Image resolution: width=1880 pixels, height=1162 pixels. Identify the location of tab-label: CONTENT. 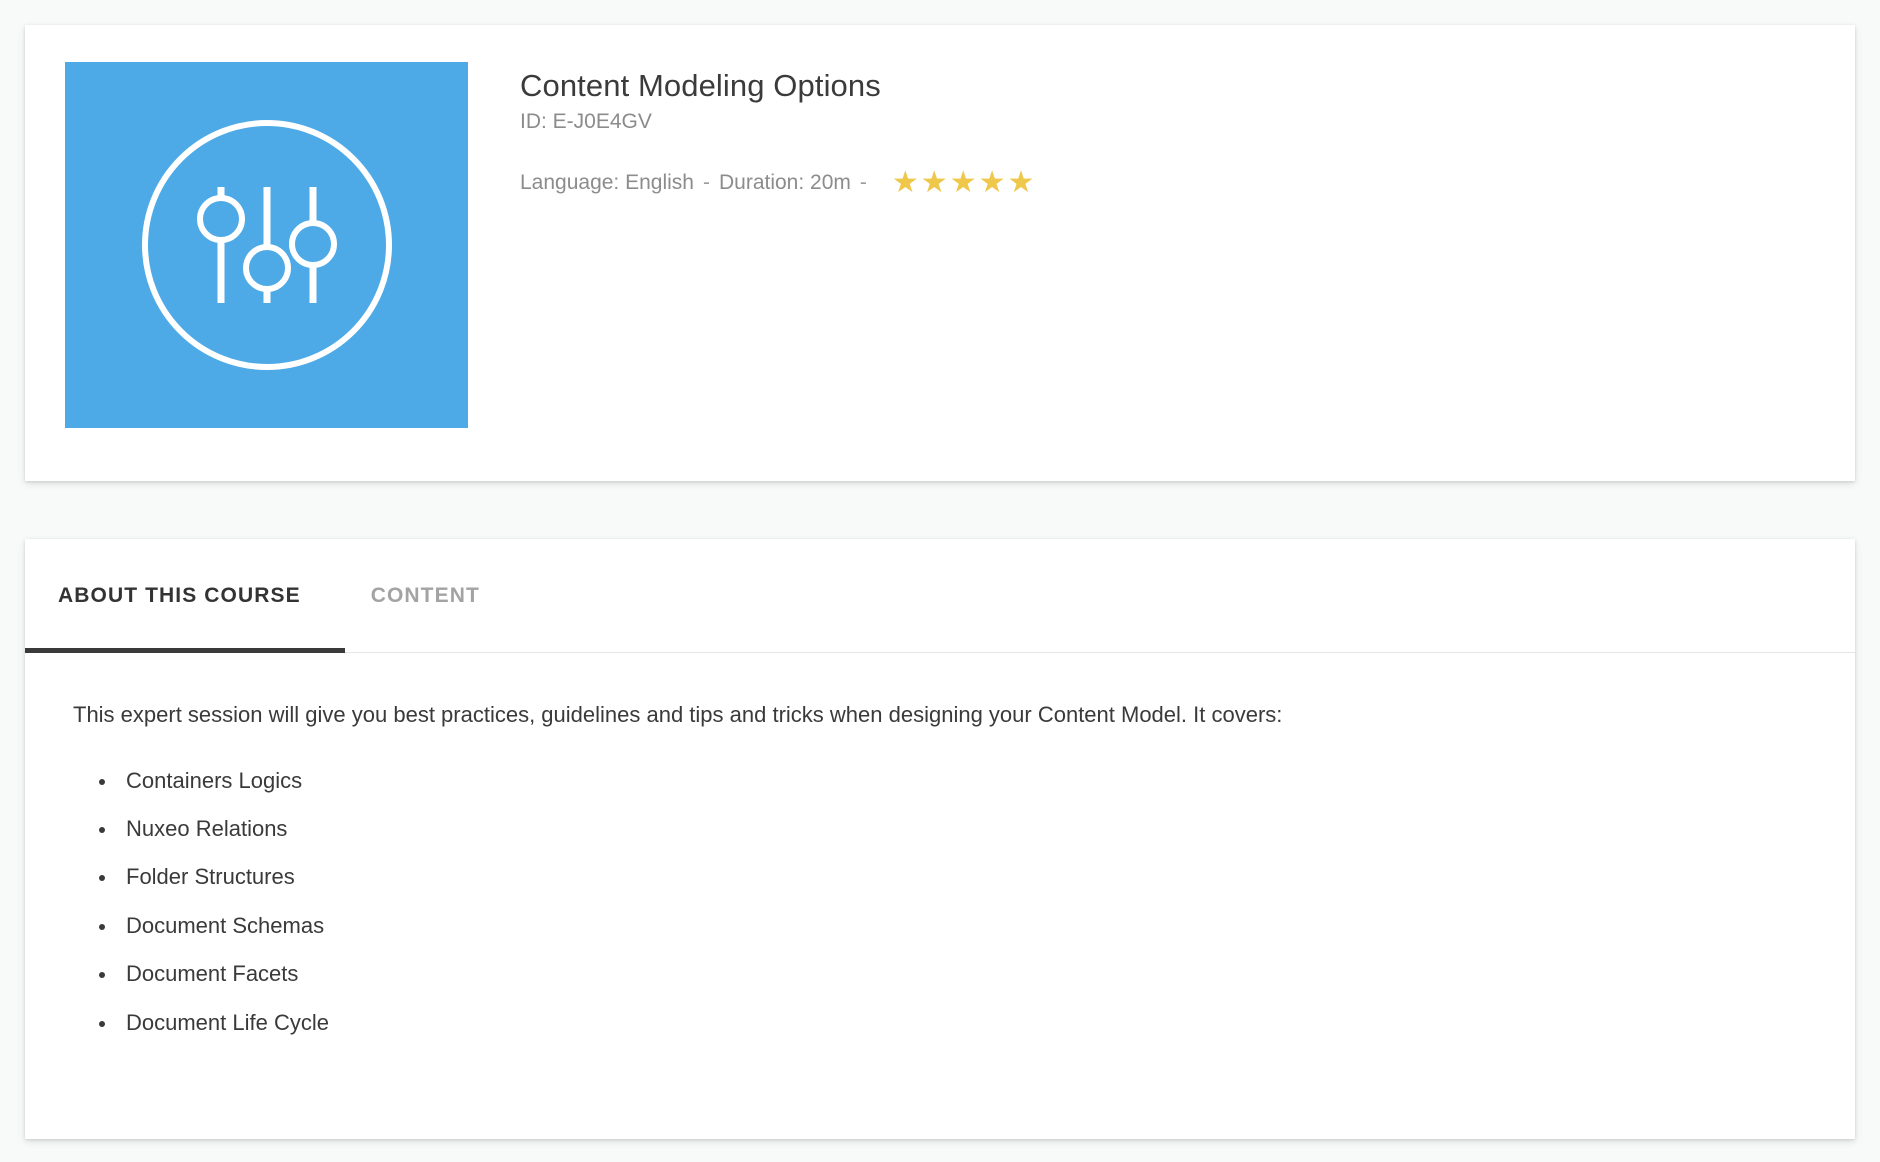
(425, 595).